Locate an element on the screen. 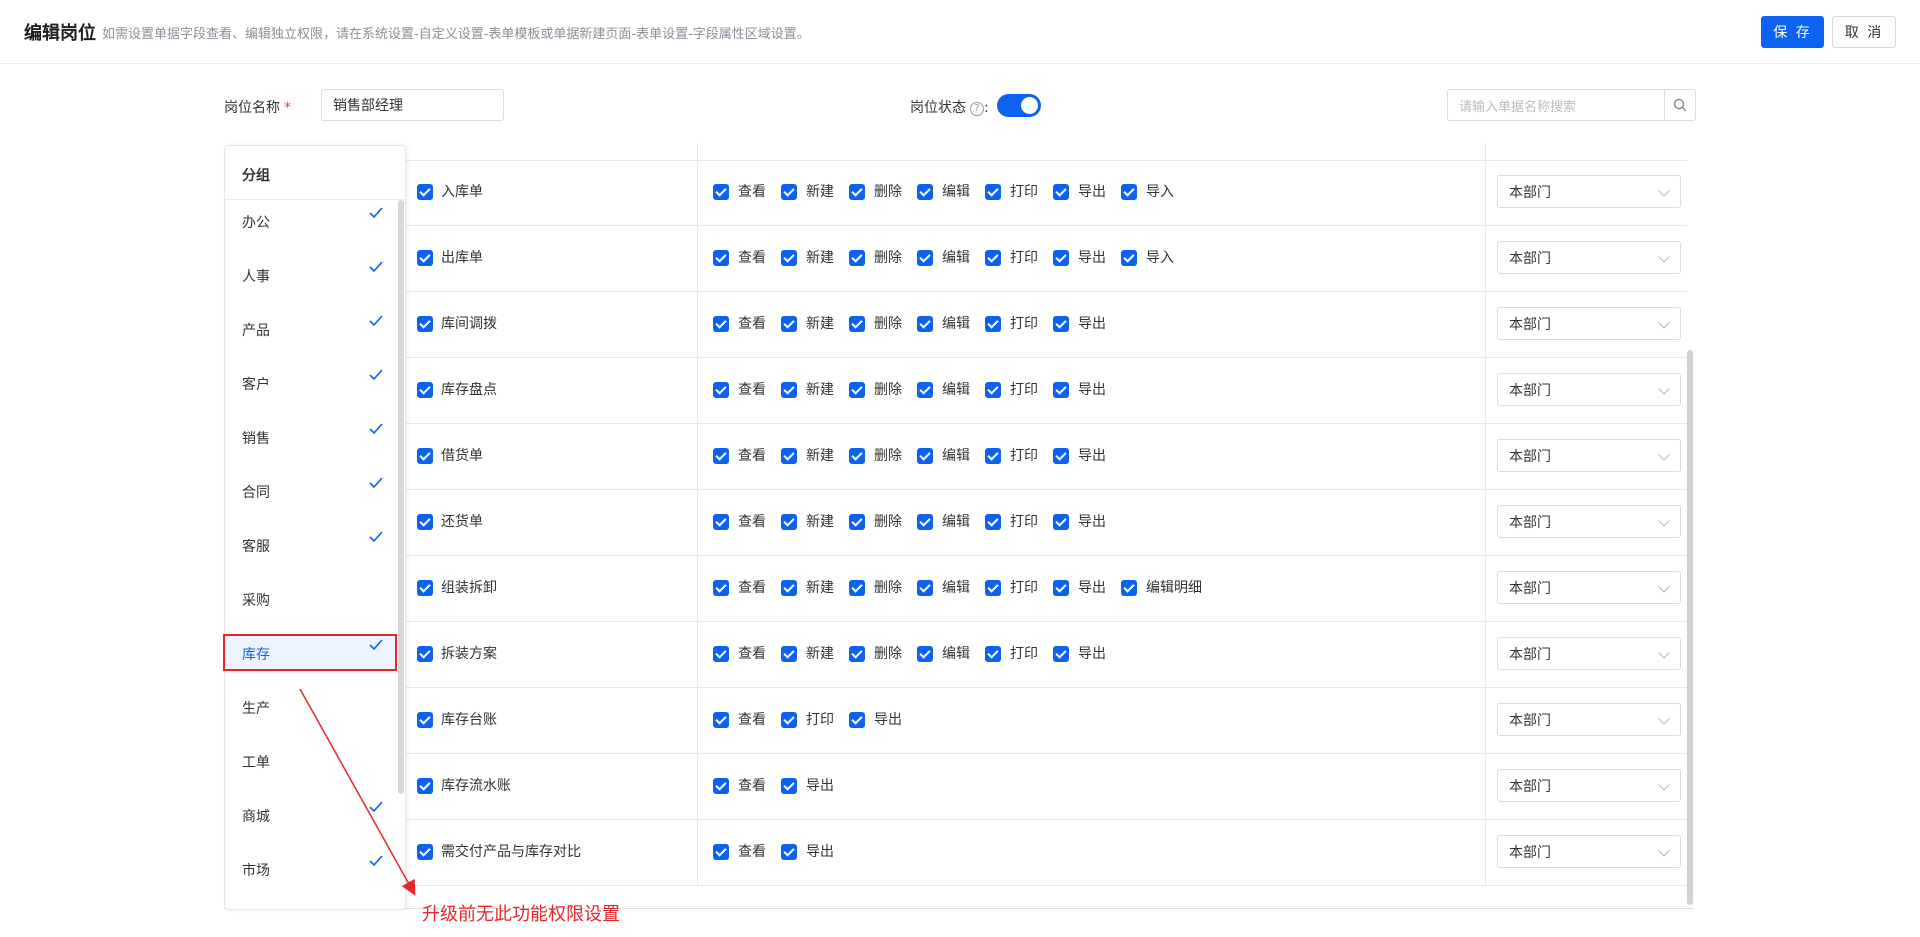 The height and width of the screenshot is (937, 1920). group-item: 客服 is located at coordinates (311, 546).